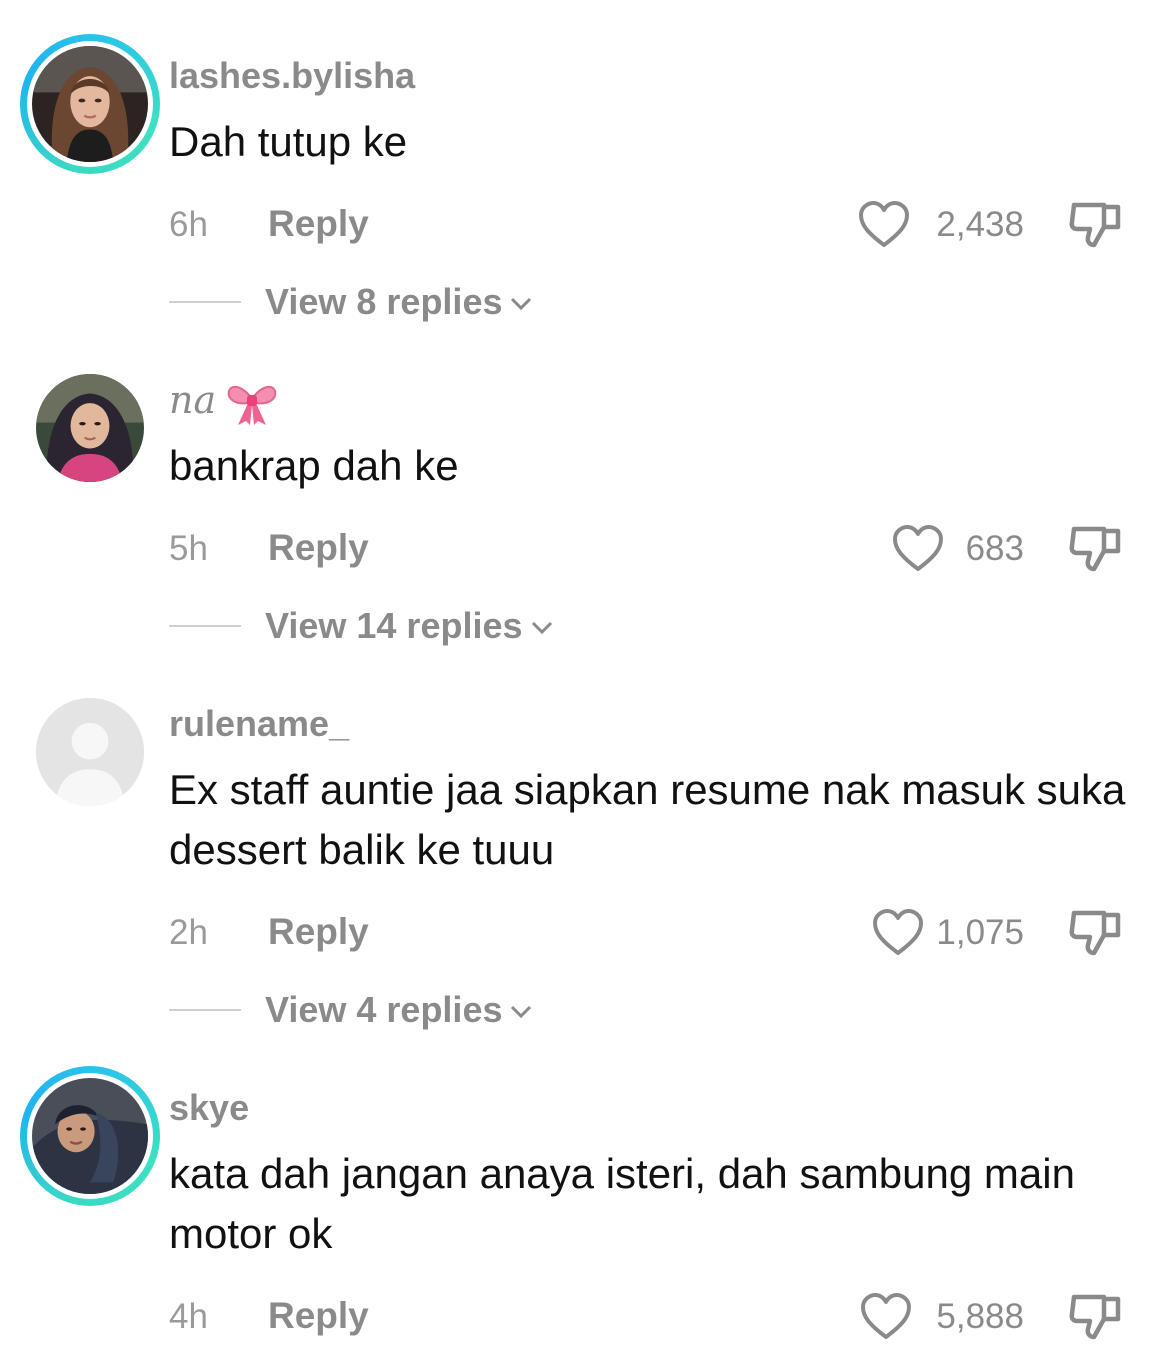  Describe the element at coordinates (252, 405) in the screenshot. I see `pink-ribbon-bow-emoji` at that location.